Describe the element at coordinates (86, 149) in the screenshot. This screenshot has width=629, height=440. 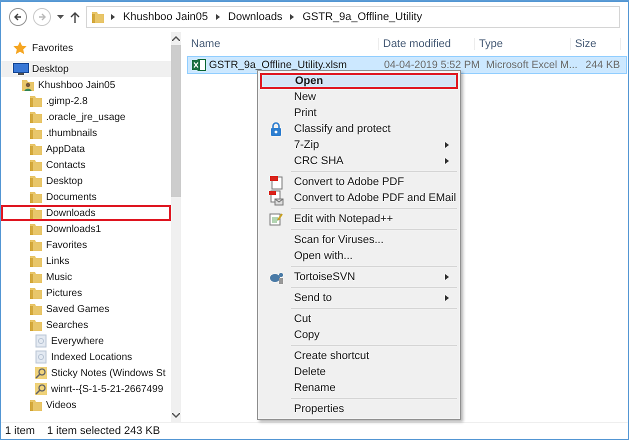
I see `folder-tree-item: AppData` at that location.